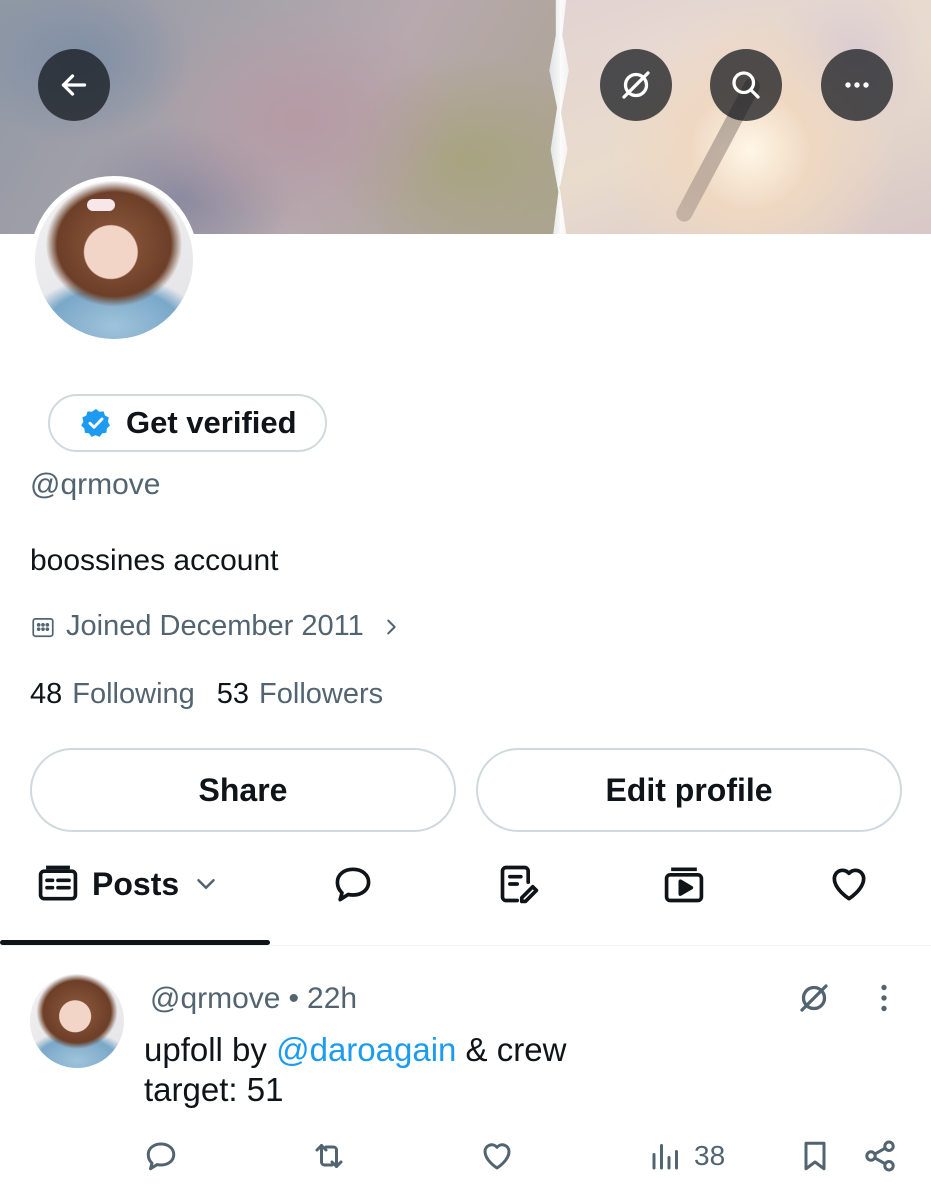 Image resolution: width=931 pixels, height=1200 pixels. What do you see at coordinates (206, 884) in the screenshot?
I see `chevron-down-icon` at bounding box center [206, 884].